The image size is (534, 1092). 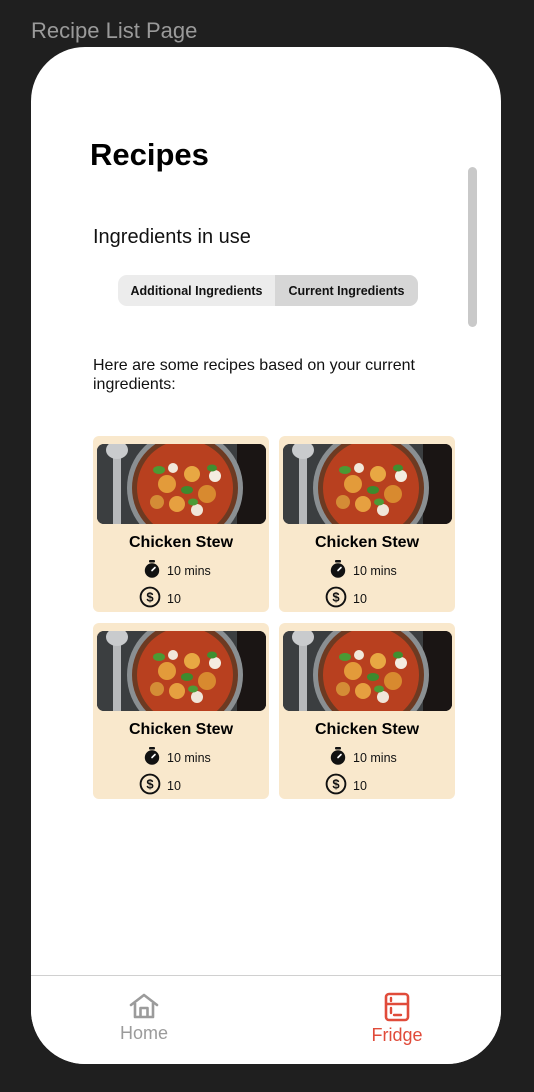 I want to click on nav-fridge: Fridge, so click(x=397, y=1019).